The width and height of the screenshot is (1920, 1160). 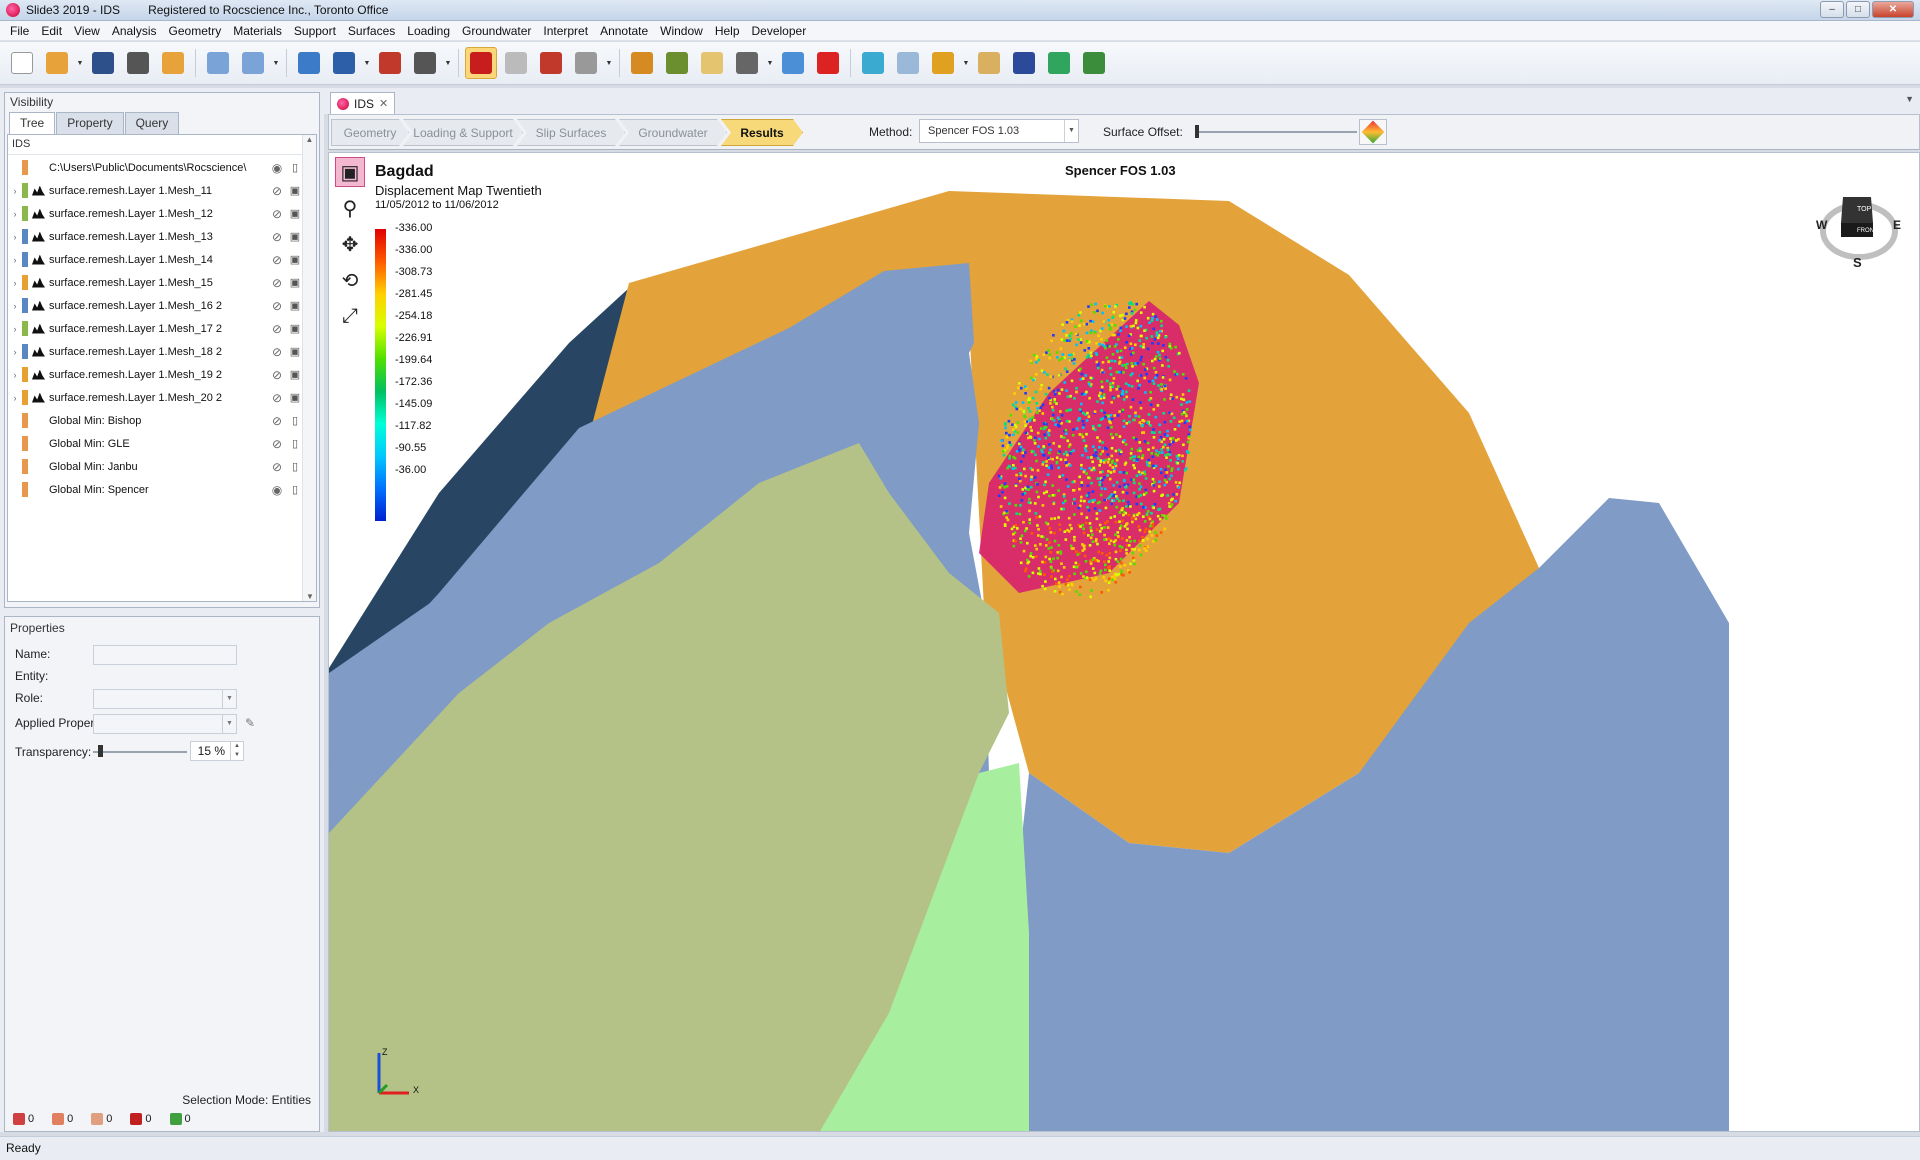 I want to click on grid-view-button, so click(x=309, y=63).